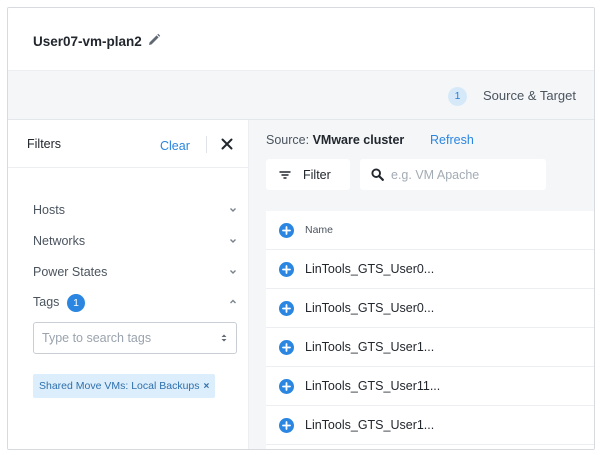  I want to click on tag-search-select, so click(135, 338).